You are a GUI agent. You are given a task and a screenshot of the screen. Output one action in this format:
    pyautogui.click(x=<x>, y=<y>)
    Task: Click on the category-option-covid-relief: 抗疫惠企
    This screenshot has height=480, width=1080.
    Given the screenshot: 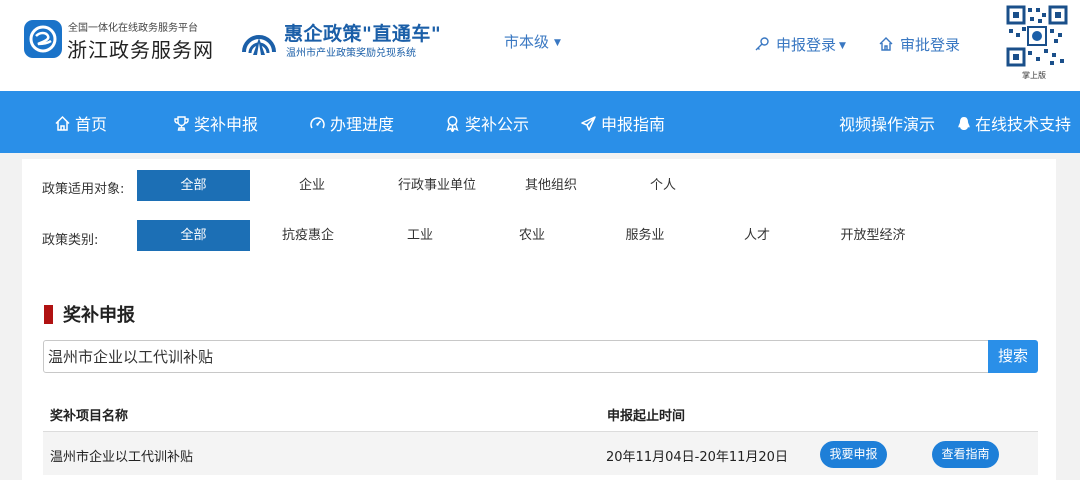 What is the action you would take?
    pyautogui.click(x=308, y=235)
    